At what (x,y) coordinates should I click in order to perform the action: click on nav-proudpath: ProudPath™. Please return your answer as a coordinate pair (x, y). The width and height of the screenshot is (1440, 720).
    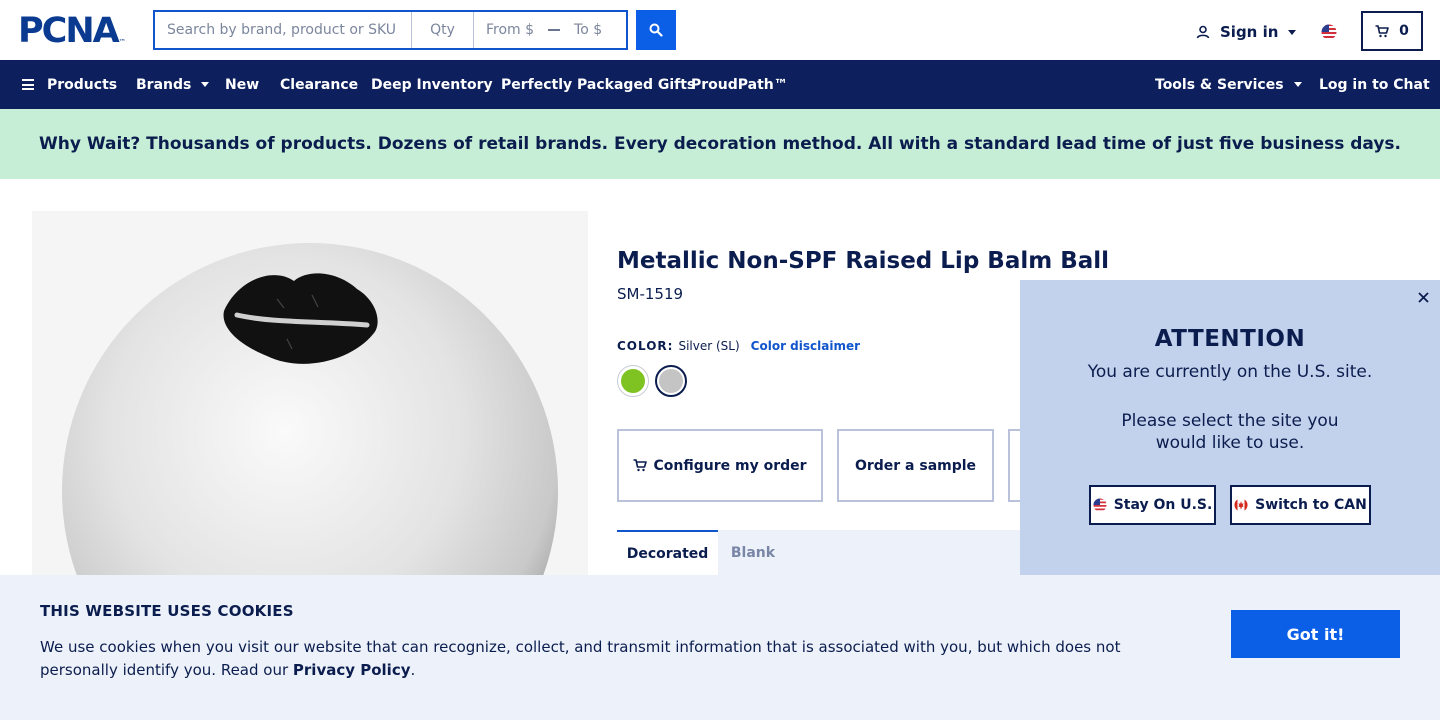
    Looking at the image, I should click on (739, 84).